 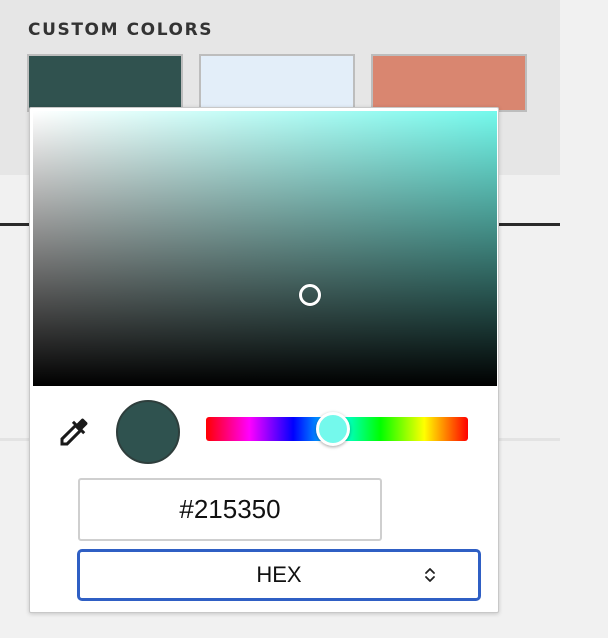 I want to click on divider-left, so click(x=15, y=224).